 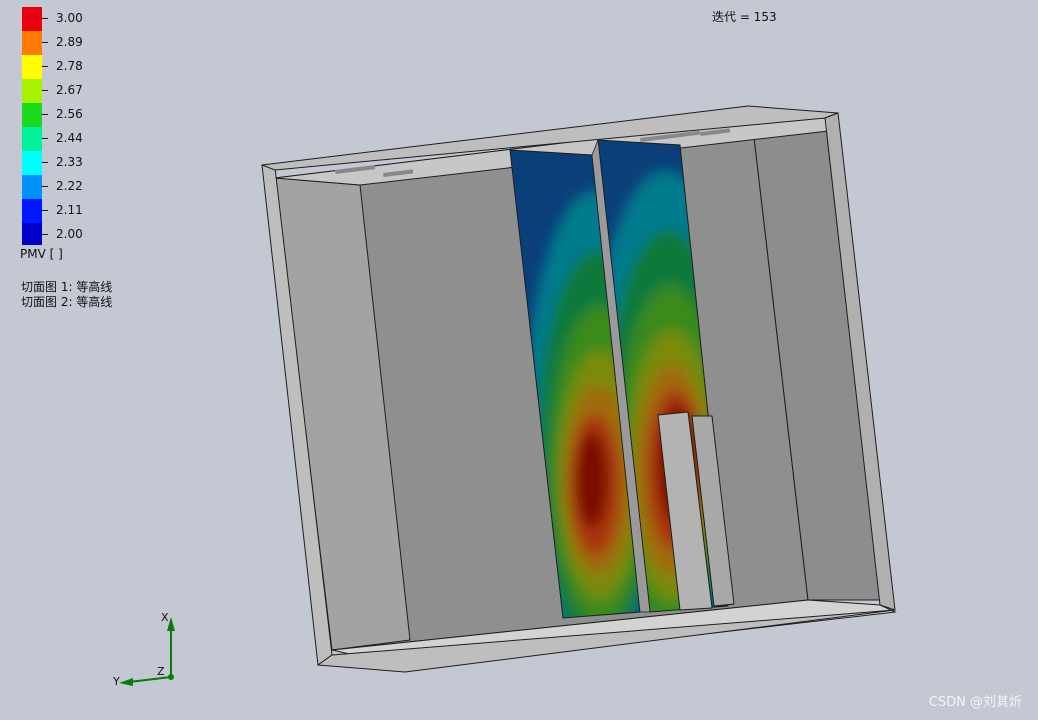 What do you see at coordinates (116, 681) in the screenshot?
I see `triad-y-label: Y` at bounding box center [116, 681].